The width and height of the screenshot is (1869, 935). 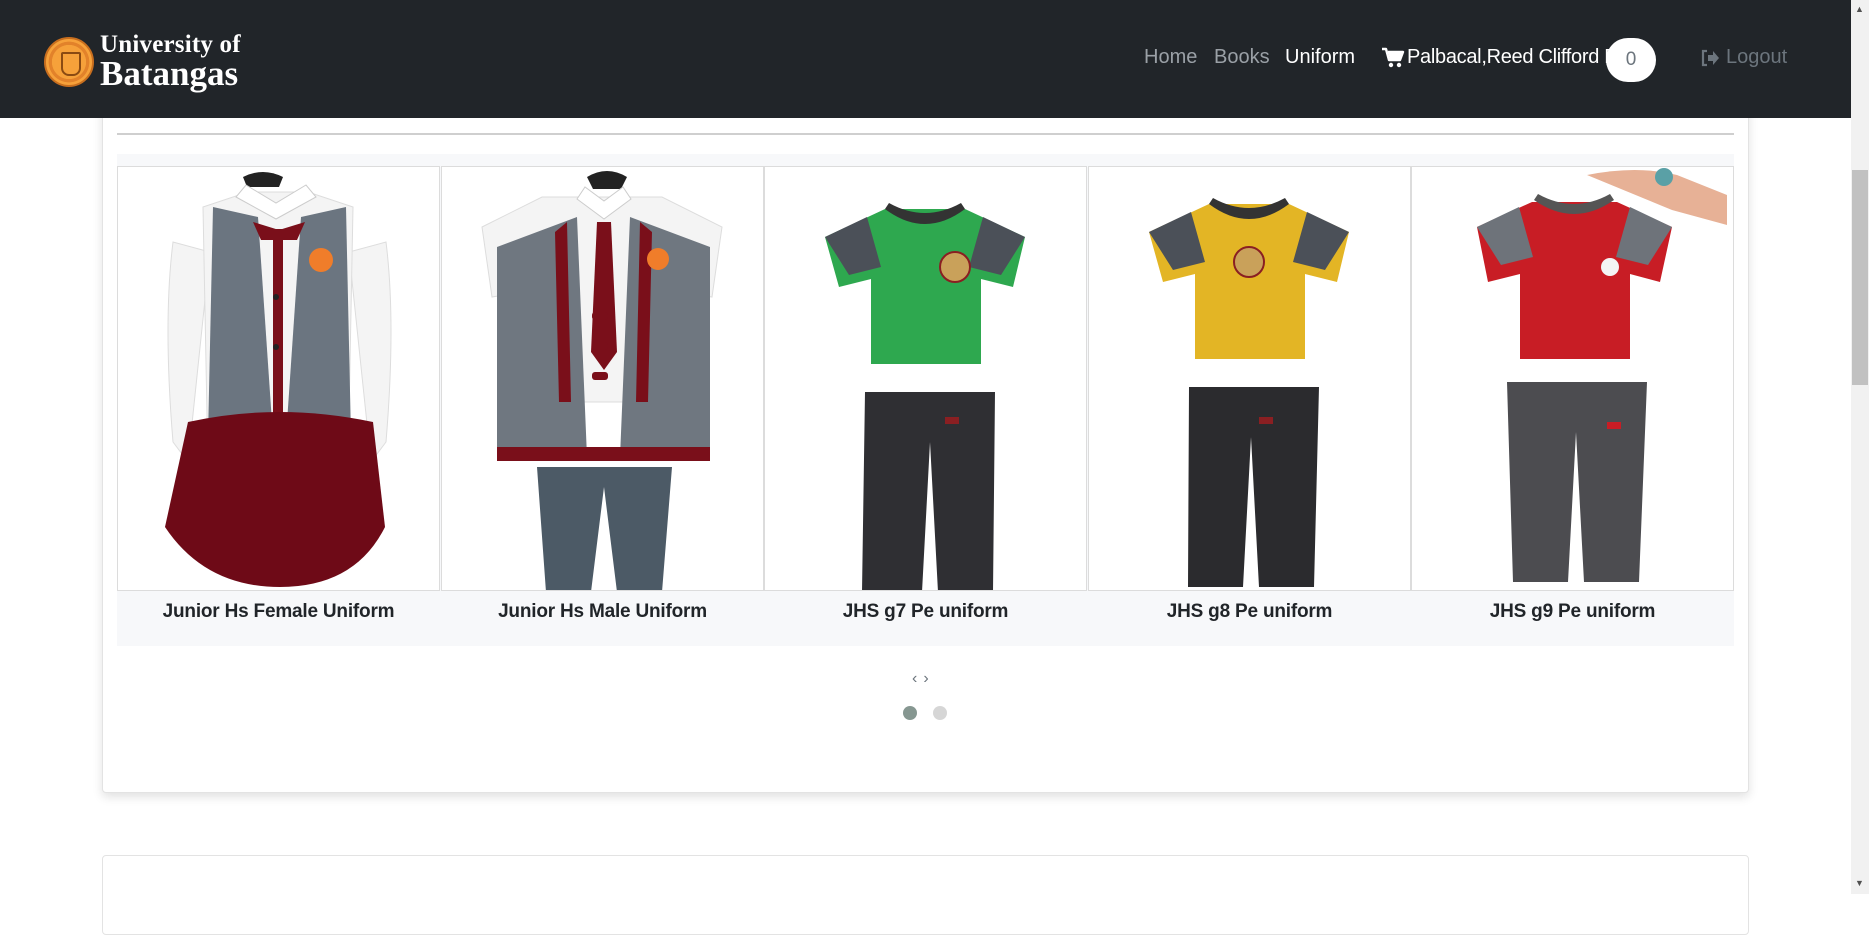 I want to click on logout-link: Logout, so click(x=1743, y=57).